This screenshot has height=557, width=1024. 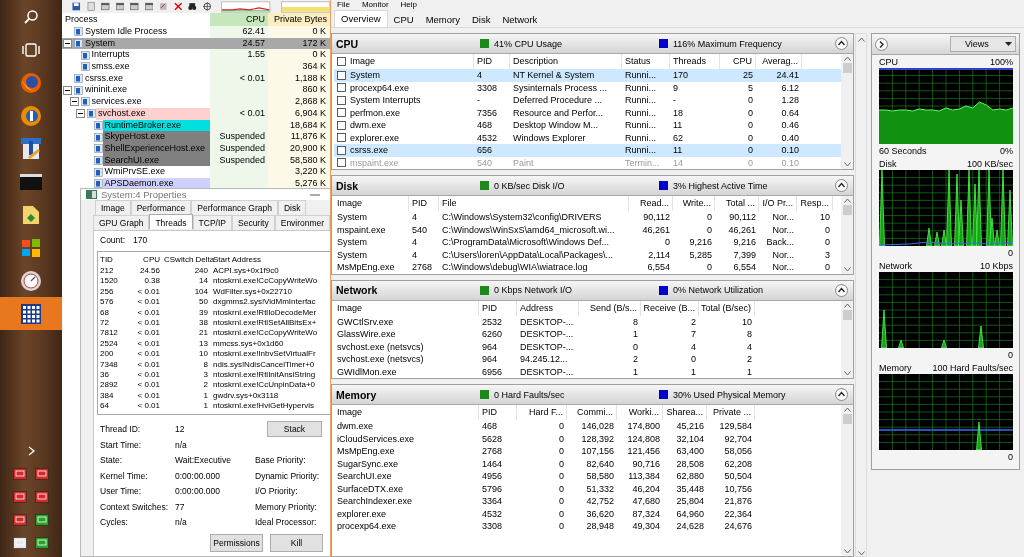 What do you see at coordinates (112, 260) in the screenshot?
I see `column-header: TID` at bounding box center [112, 260].